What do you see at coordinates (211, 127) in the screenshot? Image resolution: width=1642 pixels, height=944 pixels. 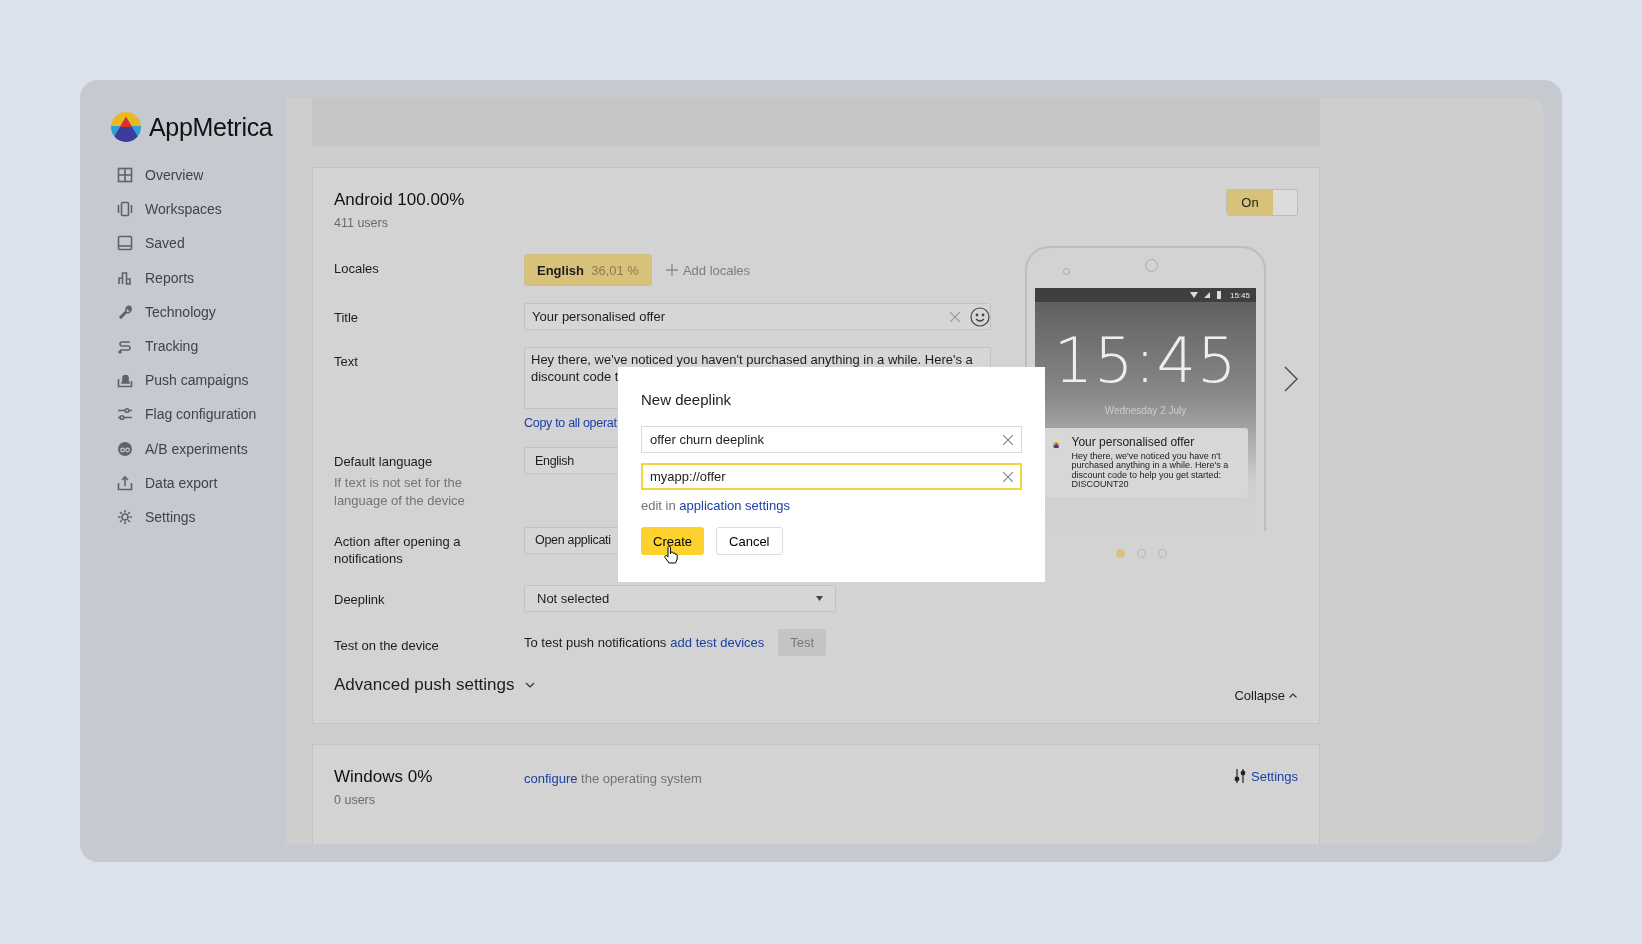 I see `app-logo-text: AppMetrica` at bounding box center [211, 127].